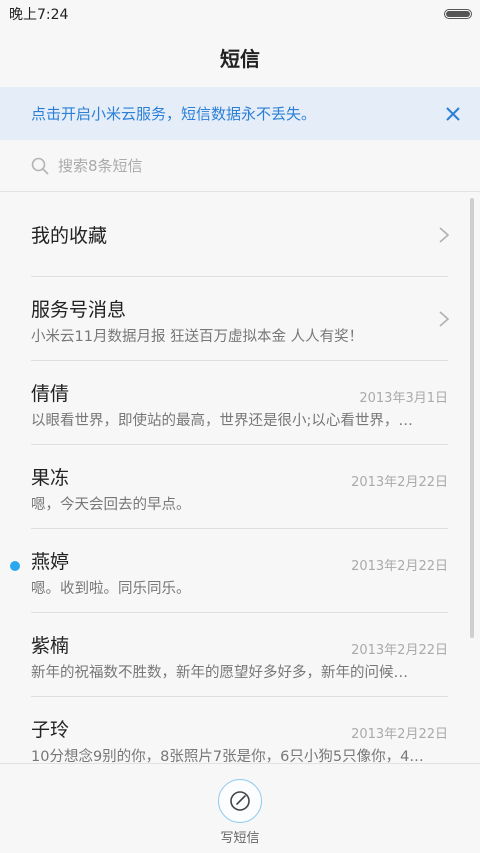  I want to click on compose-button, so click(240, 801).